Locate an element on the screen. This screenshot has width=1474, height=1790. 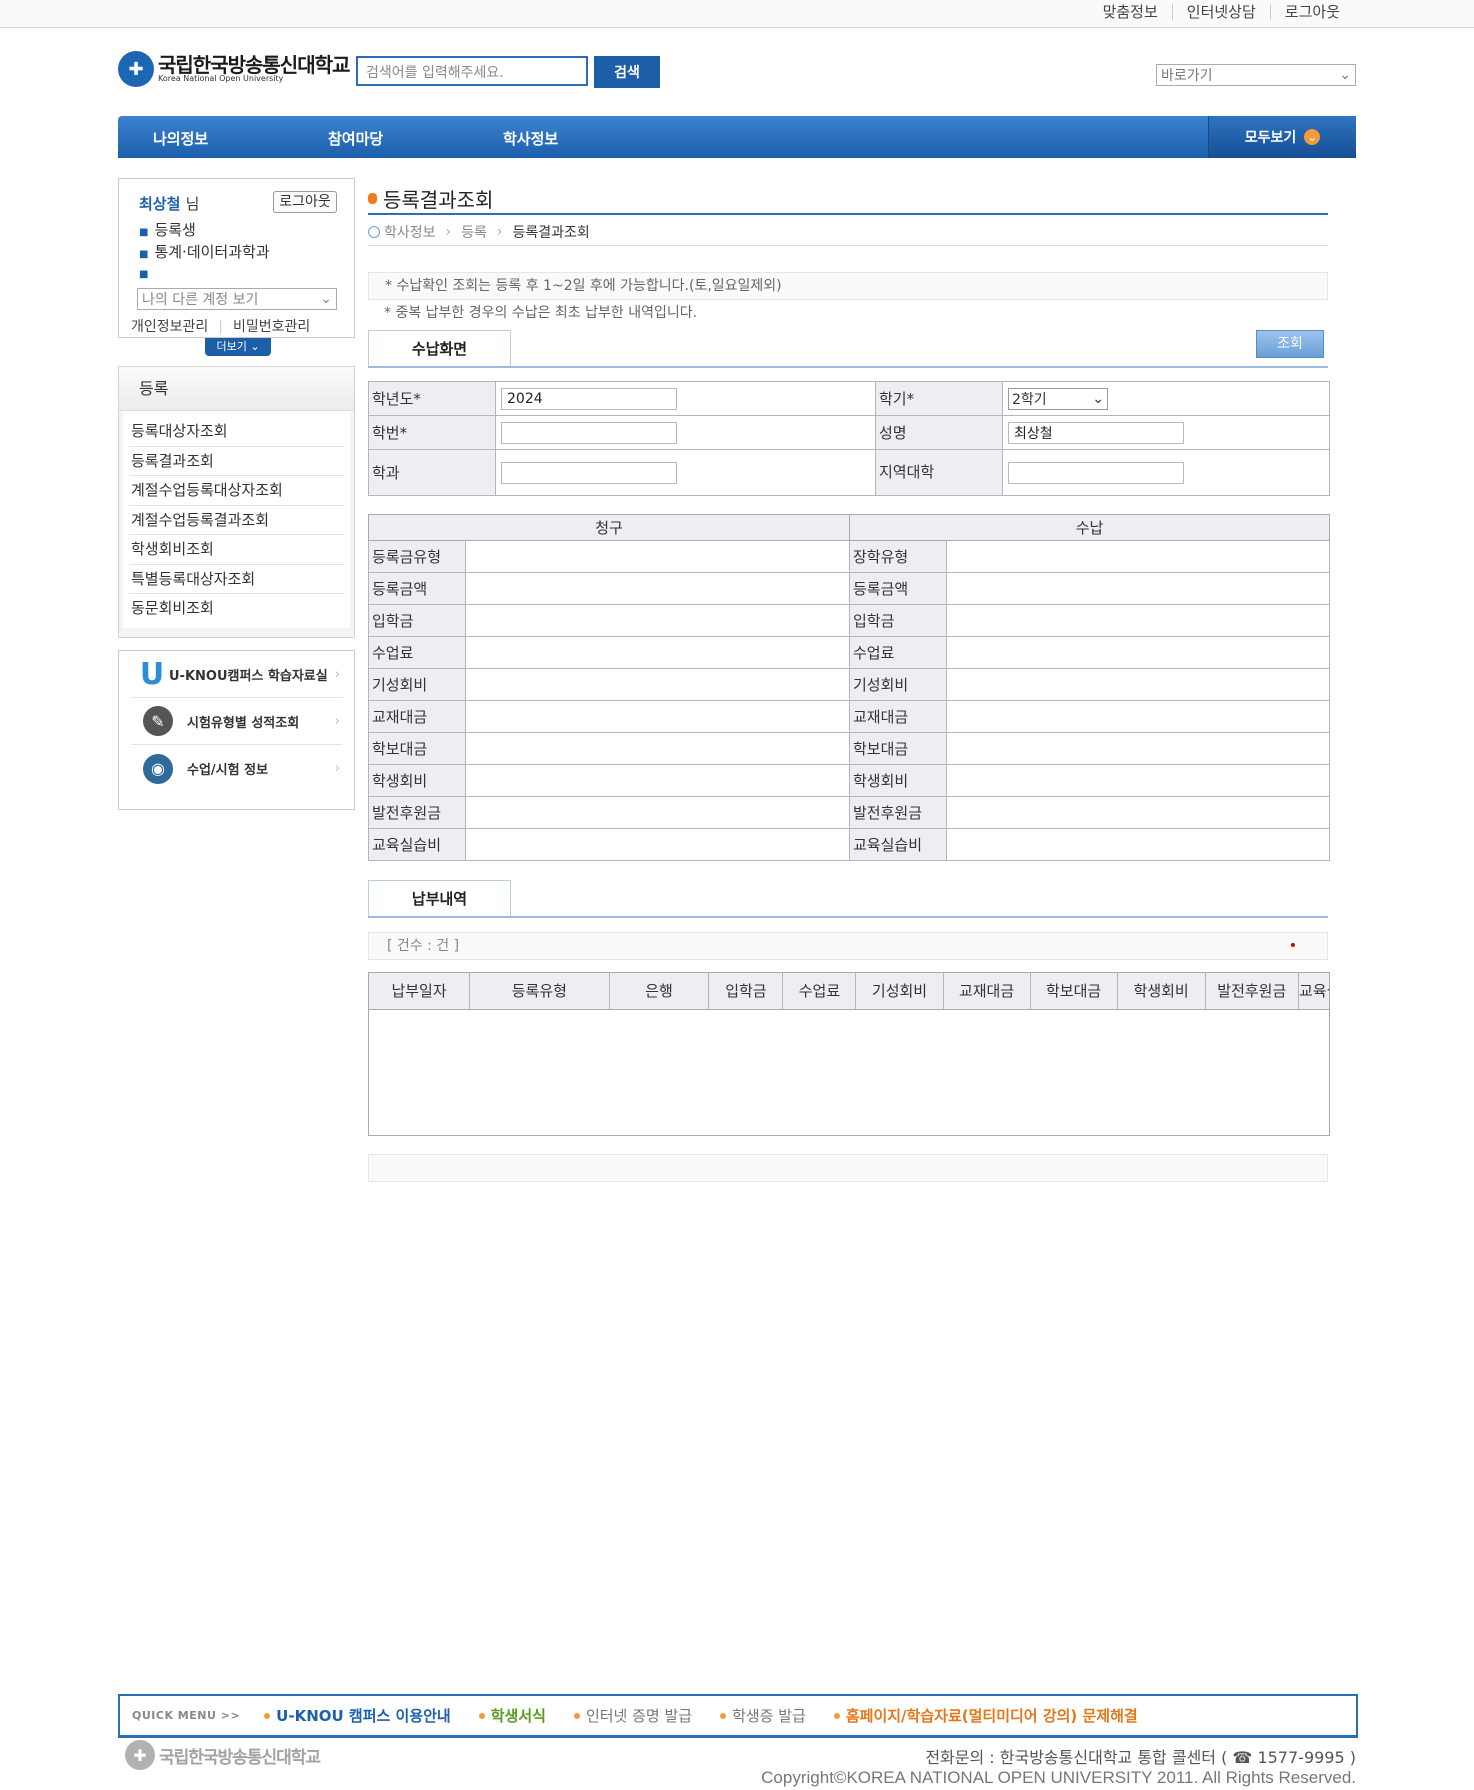
more-button: 더보기 ⌄ is located at coordinates (238, 347).